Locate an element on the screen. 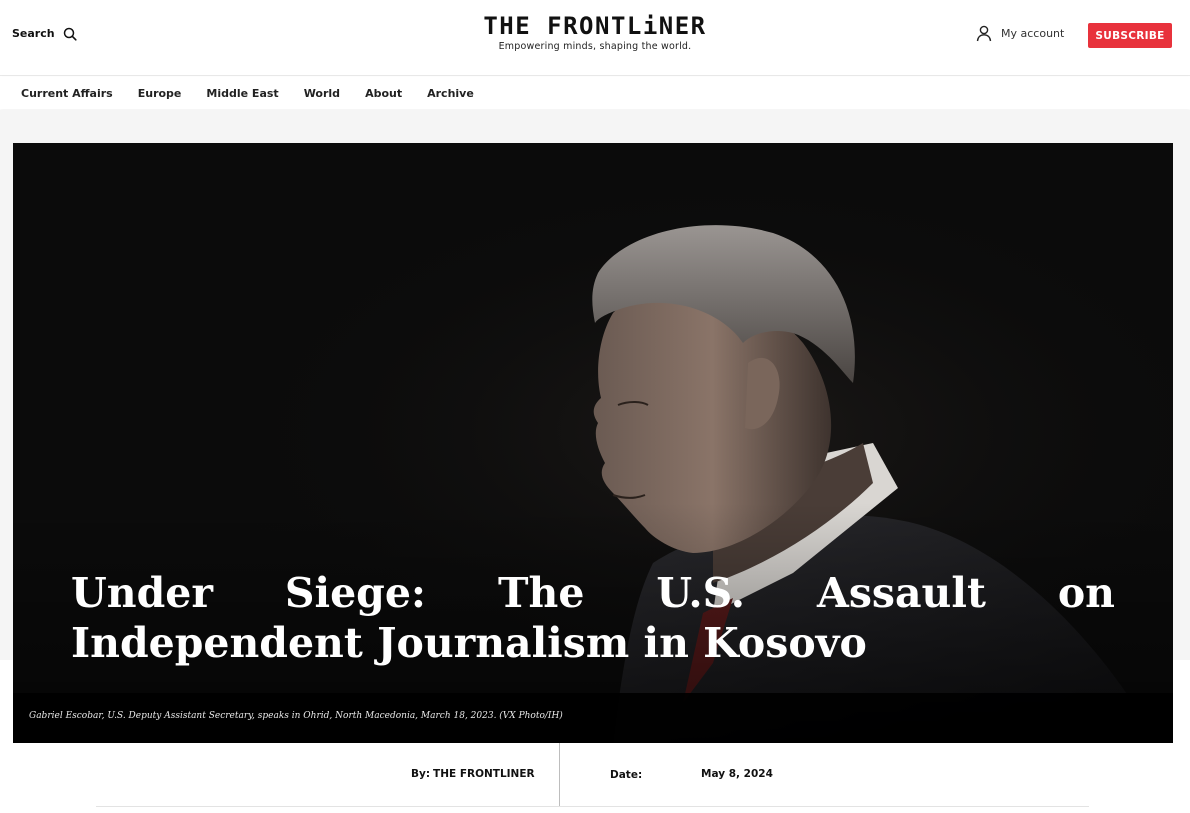 Image resolution: width=1190 pixels, height=813 pixels. nav-item-middle-east: Middle East is located at coordinates (242, 93).